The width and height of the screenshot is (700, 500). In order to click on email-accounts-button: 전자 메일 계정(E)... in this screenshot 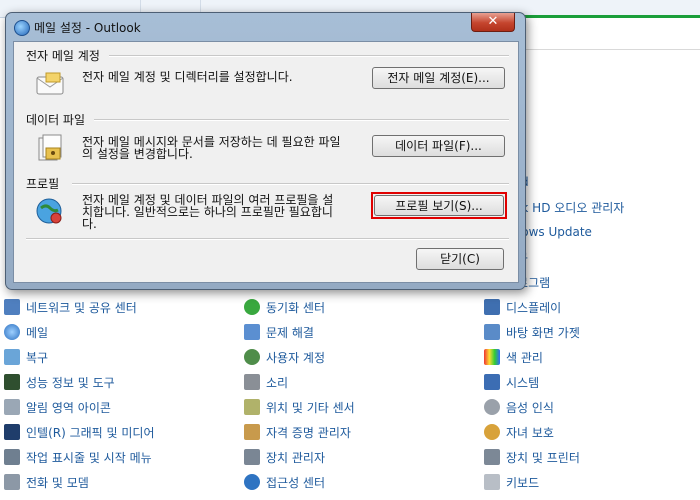, I will do `click(438, 78)`.